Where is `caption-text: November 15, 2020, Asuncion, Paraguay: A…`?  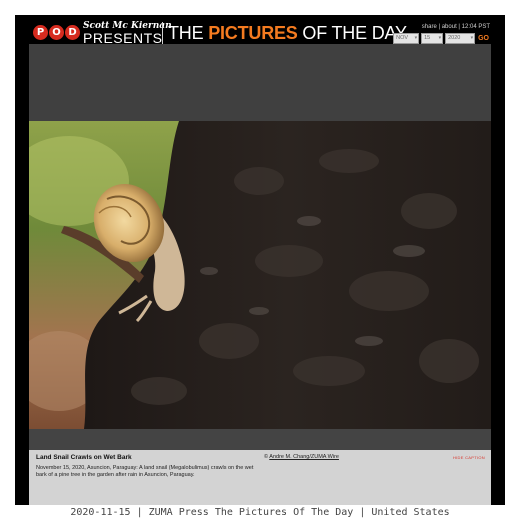
caption-text: November 15, 2020, Asuncion, Paraguay: A… is located at coordinates (145, 471).